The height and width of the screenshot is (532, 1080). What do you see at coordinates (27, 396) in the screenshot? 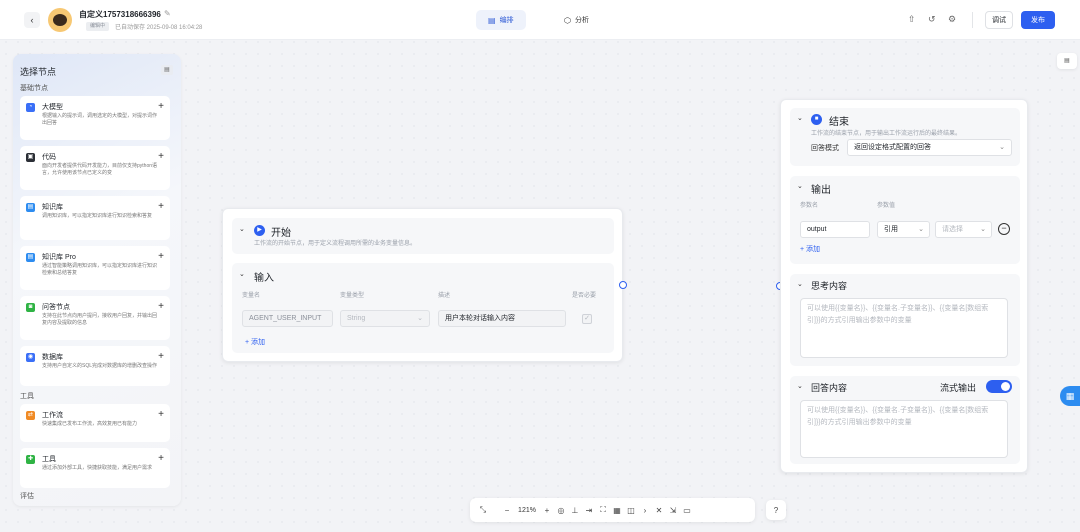
I see `section-tools: 工具` at bounding box center [27, 396].